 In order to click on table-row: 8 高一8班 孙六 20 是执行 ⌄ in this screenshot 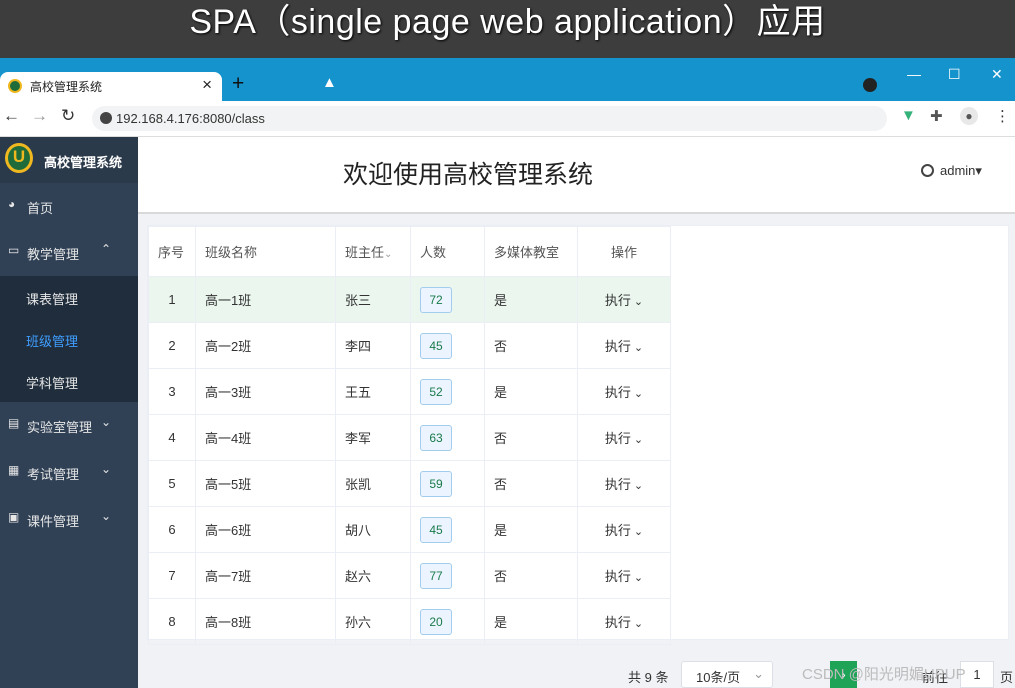, I will do `click(409, 621)`.